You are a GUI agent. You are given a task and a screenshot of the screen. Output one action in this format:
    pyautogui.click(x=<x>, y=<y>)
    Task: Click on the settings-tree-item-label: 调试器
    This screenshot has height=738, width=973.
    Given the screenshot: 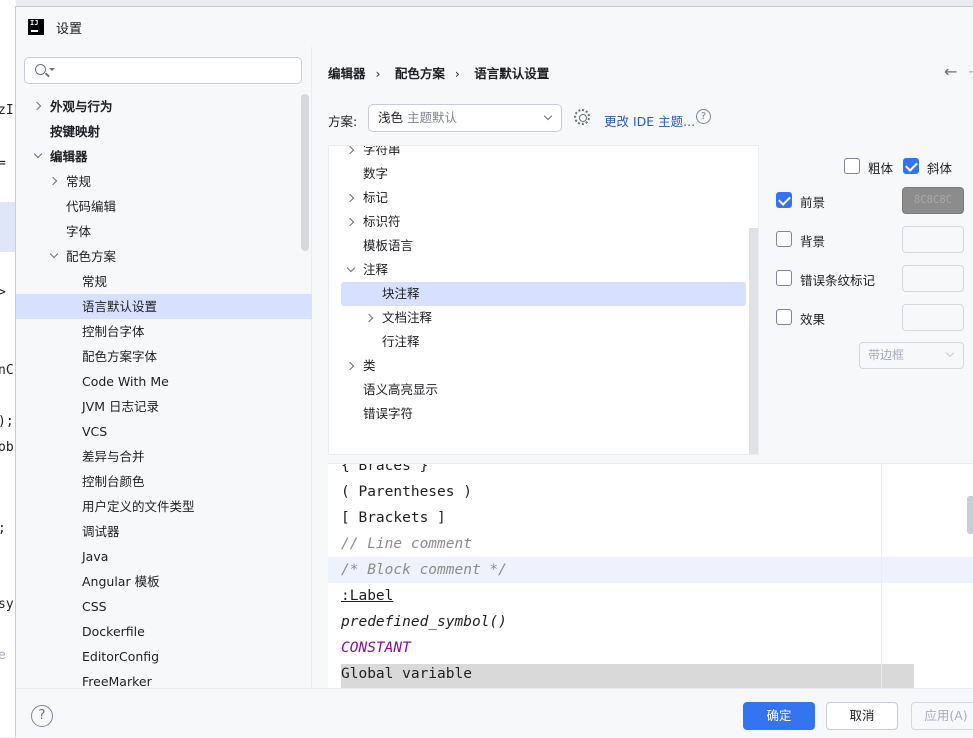 What is the action you would take?
    pyautogui.click(x=101, y=531)
    